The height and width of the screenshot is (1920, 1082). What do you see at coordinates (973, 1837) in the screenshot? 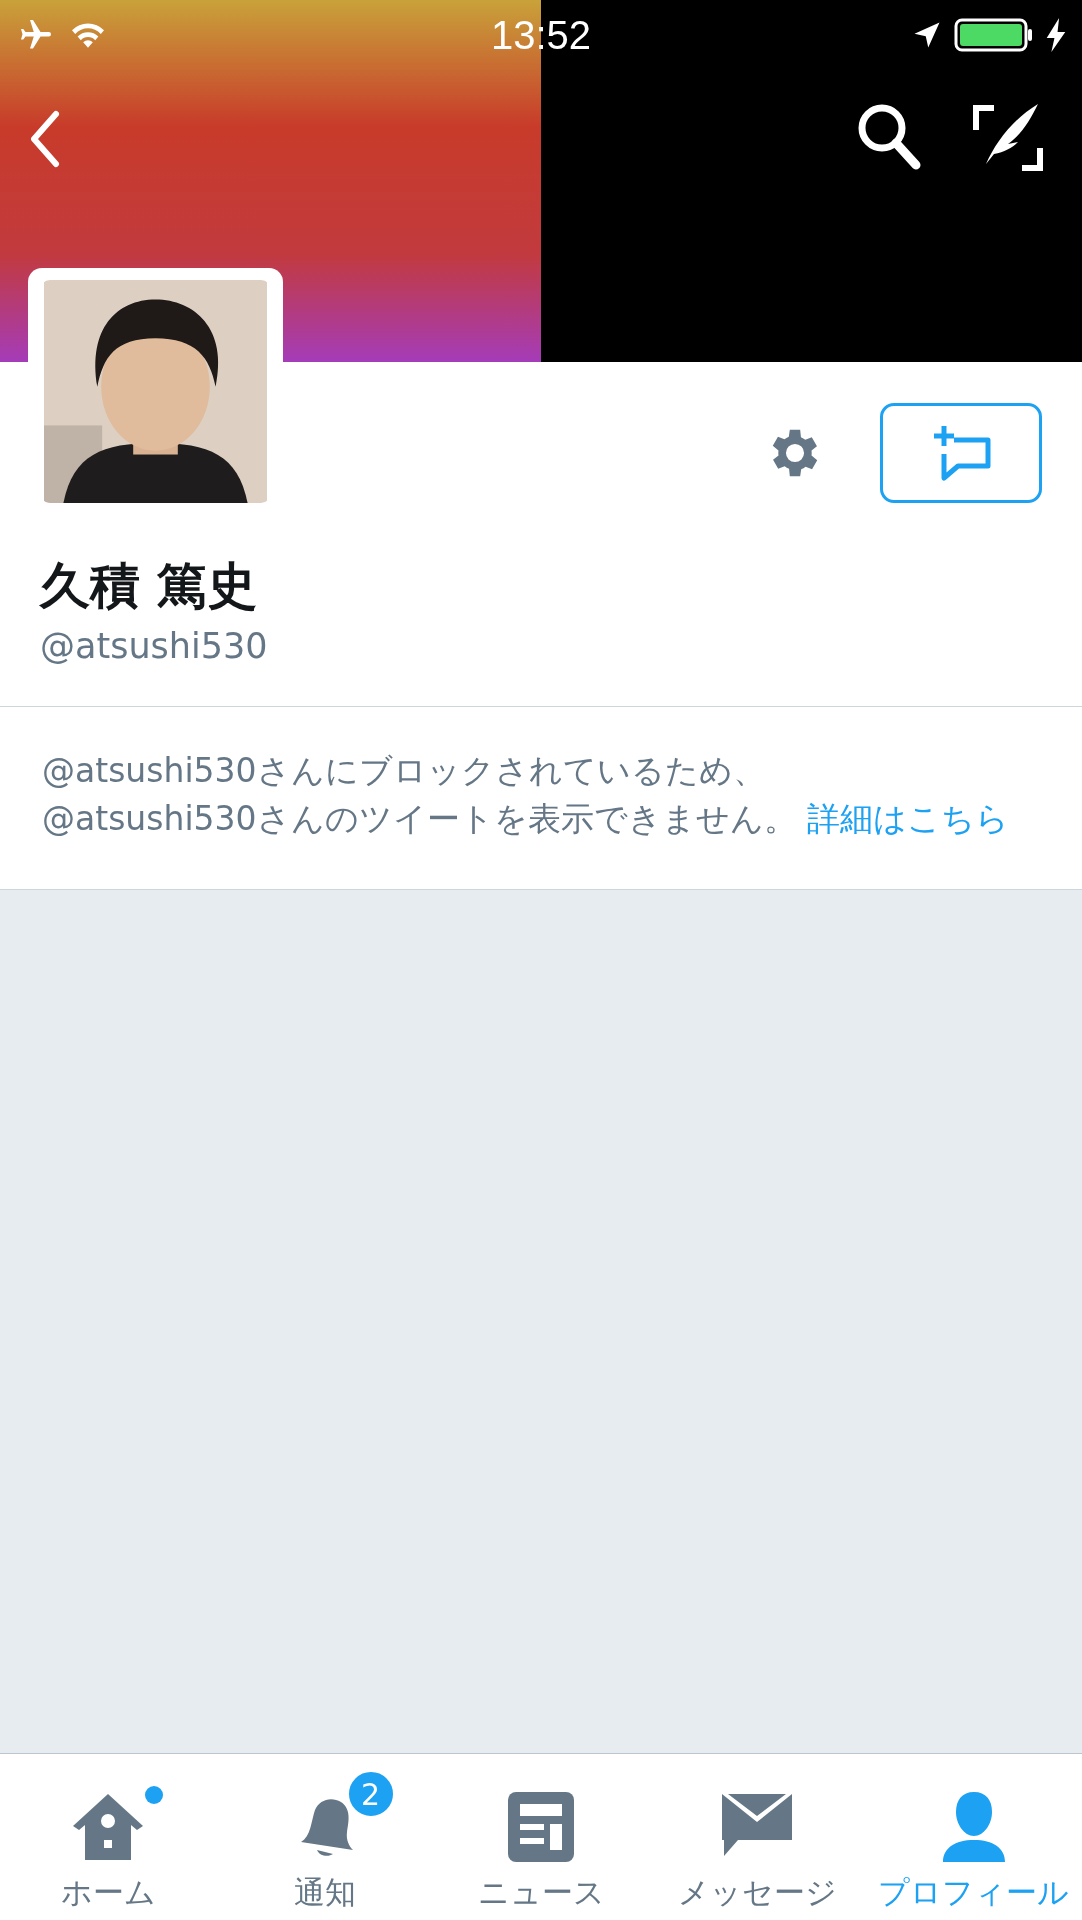
I see `tab-item: プロフィール` at bounding box center [973, 1837].